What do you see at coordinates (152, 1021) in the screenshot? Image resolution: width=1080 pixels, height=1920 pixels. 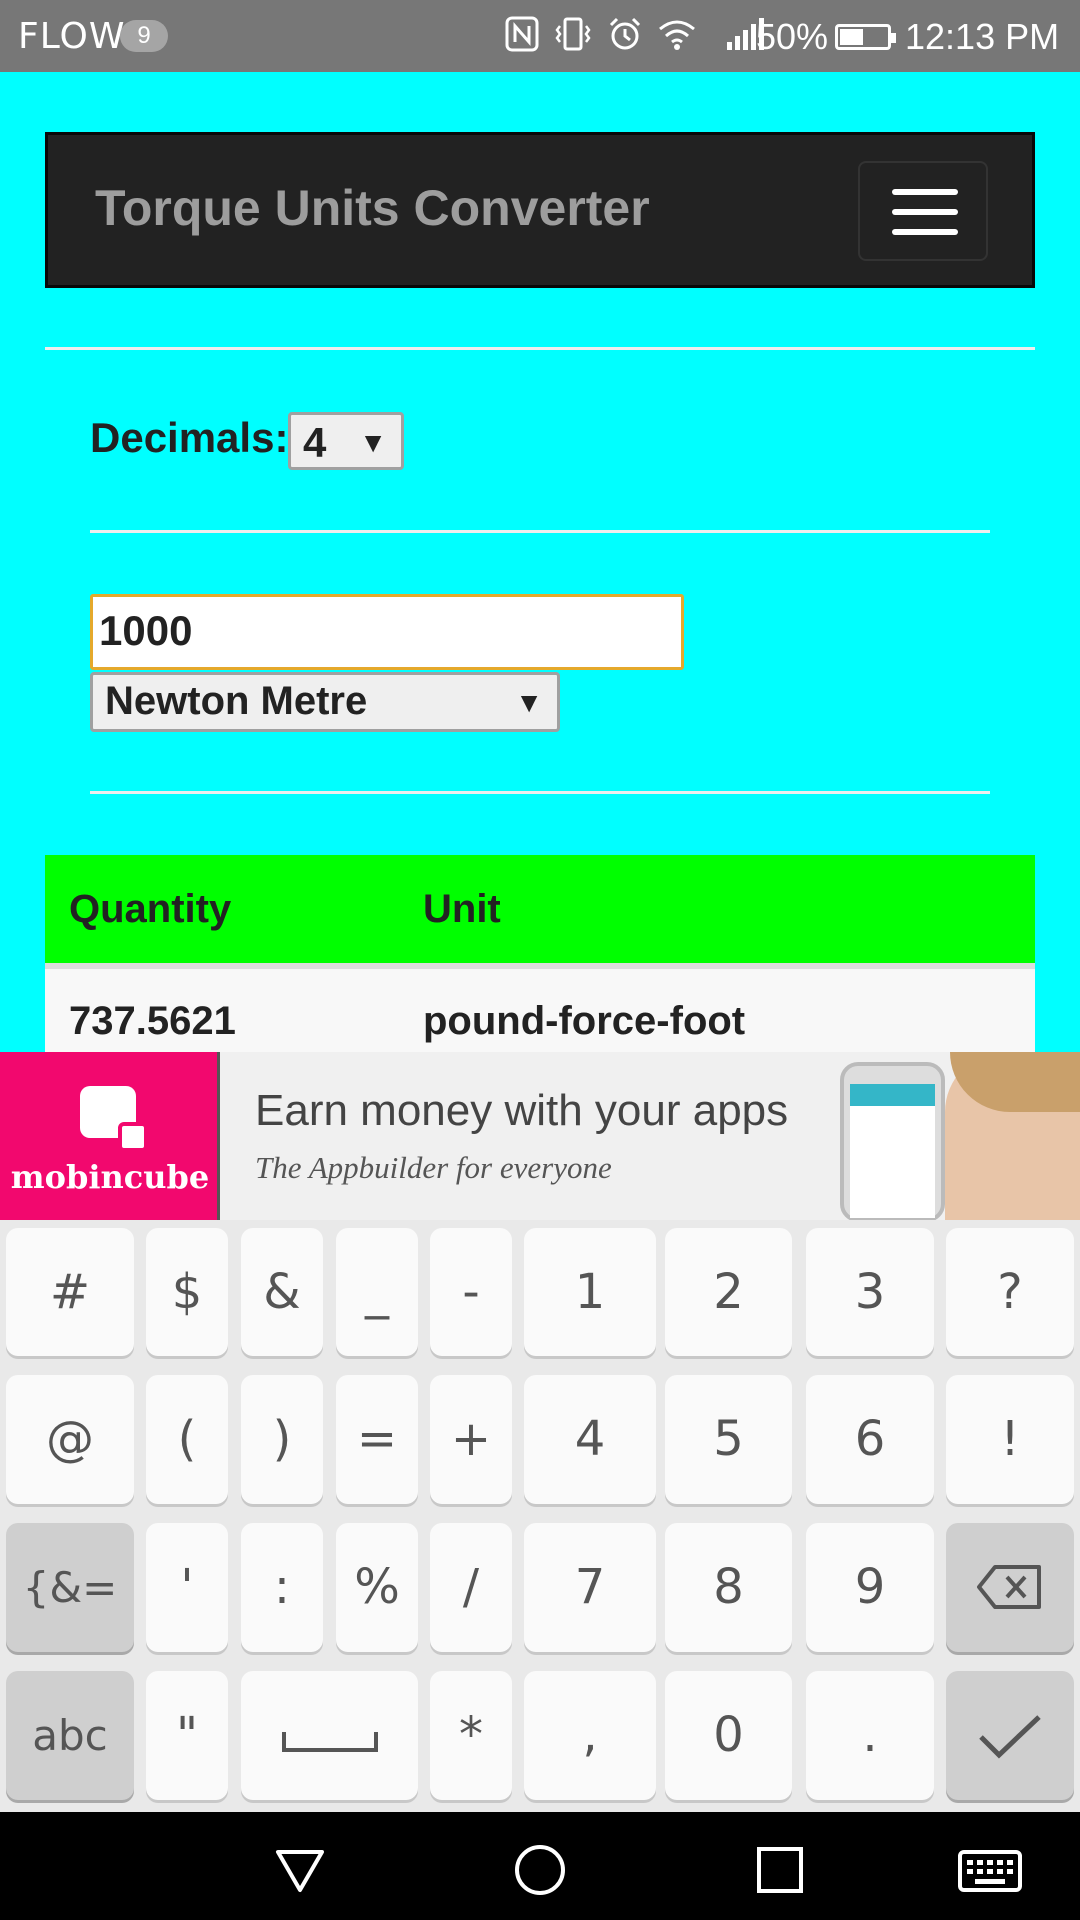 I see `row-quantity: 737.5621` at bounding box center [152, 1021].